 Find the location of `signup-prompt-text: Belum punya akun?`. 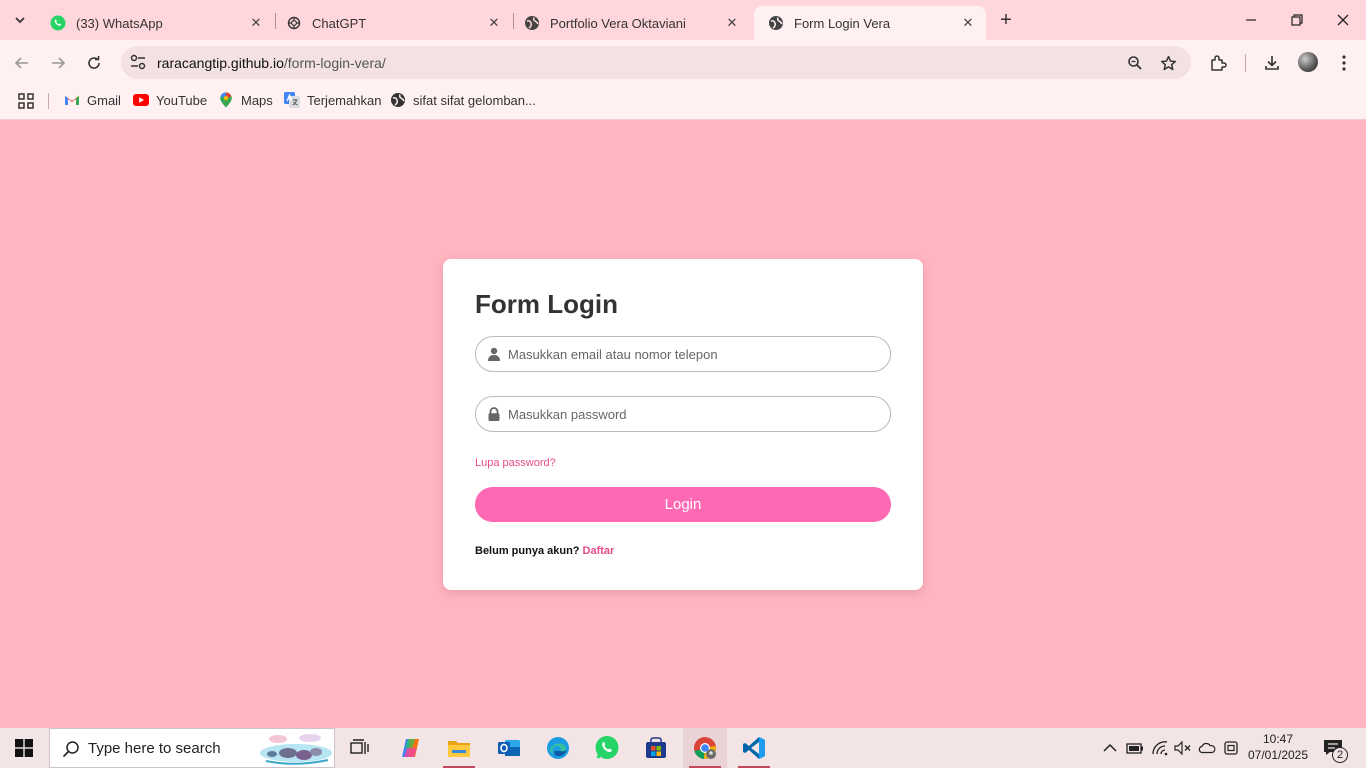

signup-prompt-text: Belum punya akun? is located at coordinates (527, 551).